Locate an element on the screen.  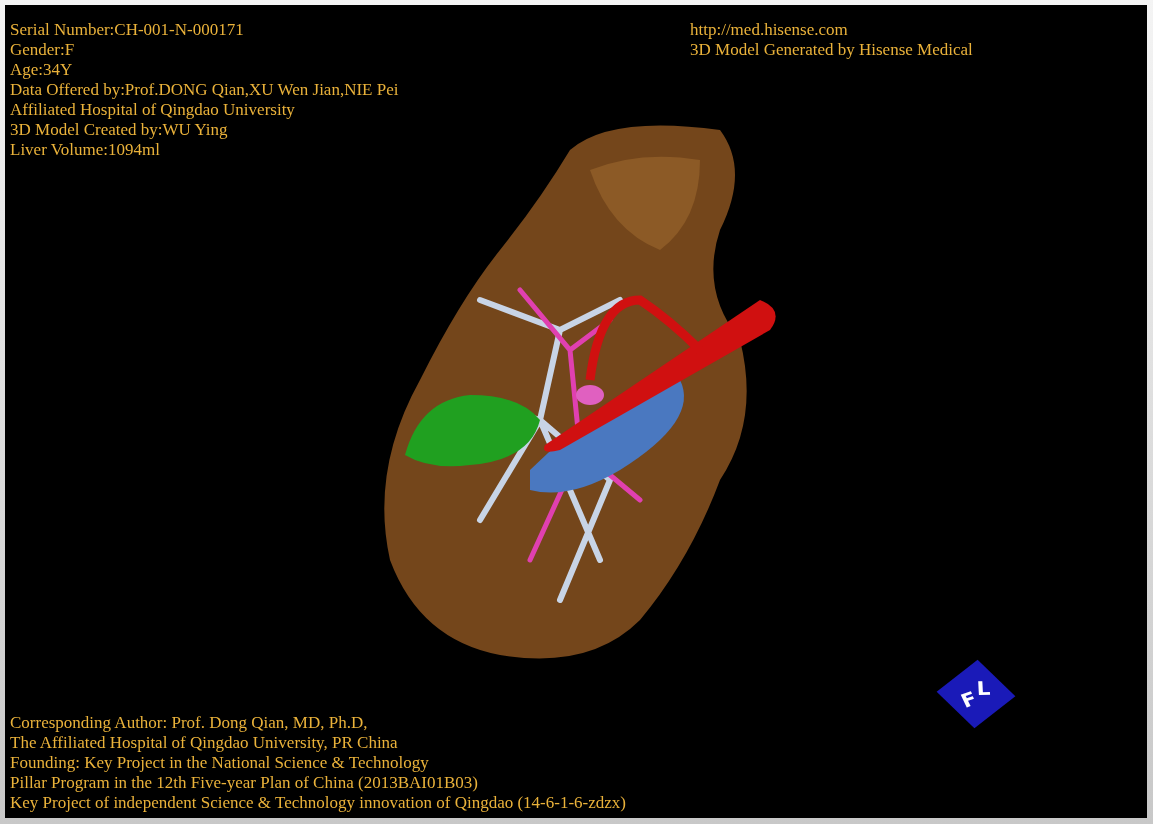
info-text: Serial Number:CH-001-N-000171 is located at coordinates (127, 30).